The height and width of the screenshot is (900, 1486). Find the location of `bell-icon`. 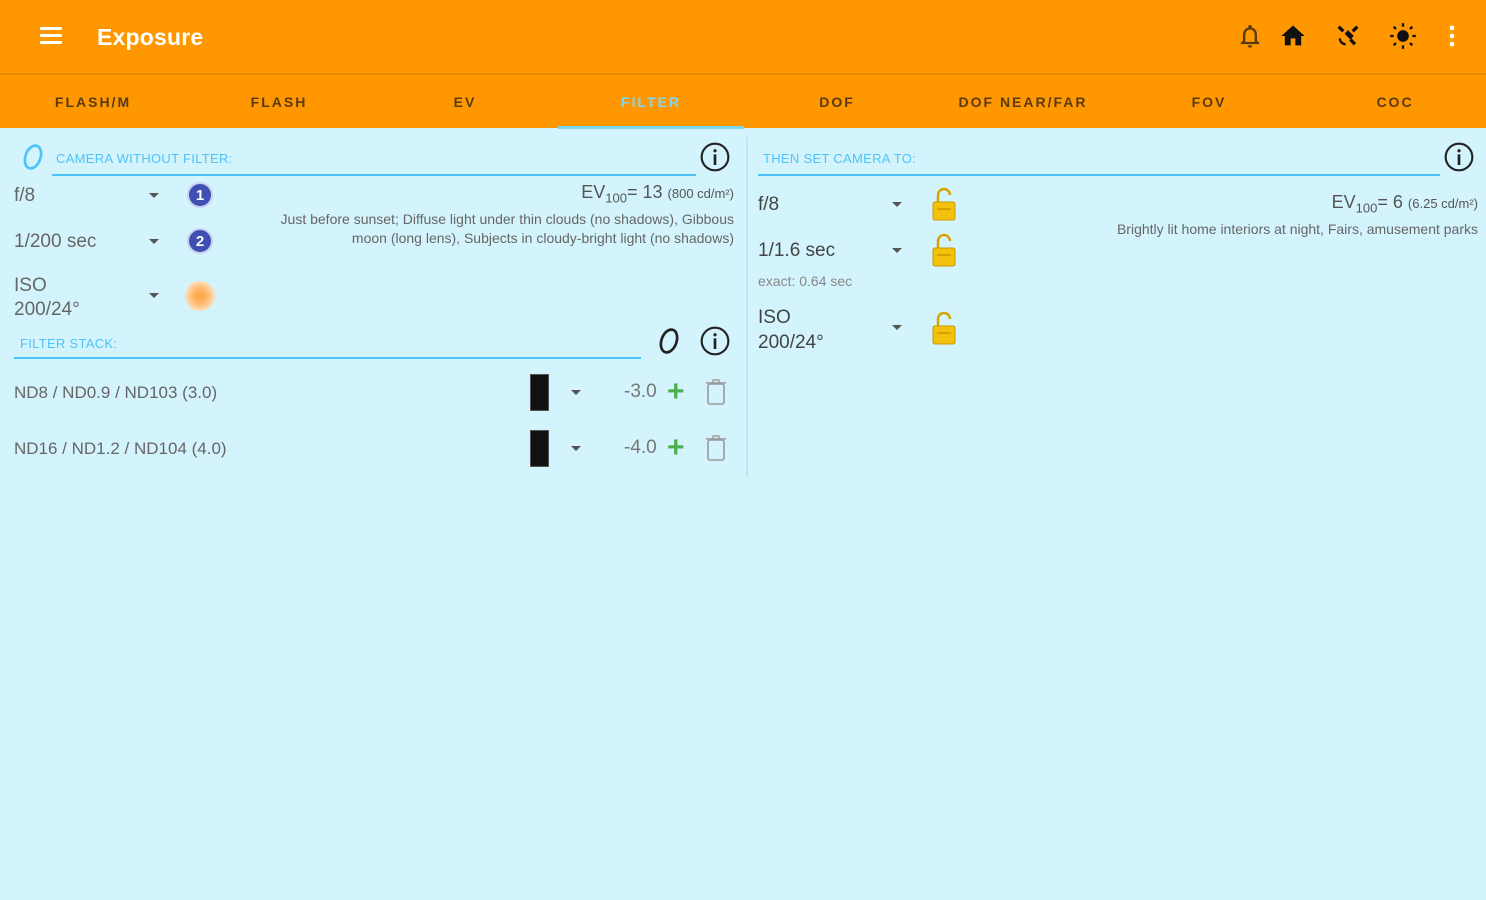

bell-icon is located at coordinates (1250, 36).